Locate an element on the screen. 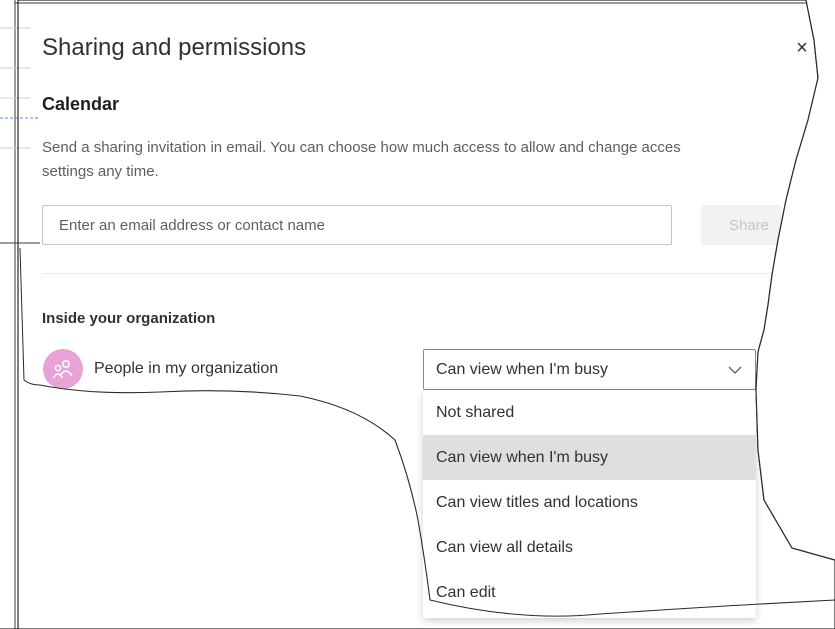 The width and height of the screenshot is (835, 629). permission-select: Can view when I'm busy is located at coordinates (589, 369).